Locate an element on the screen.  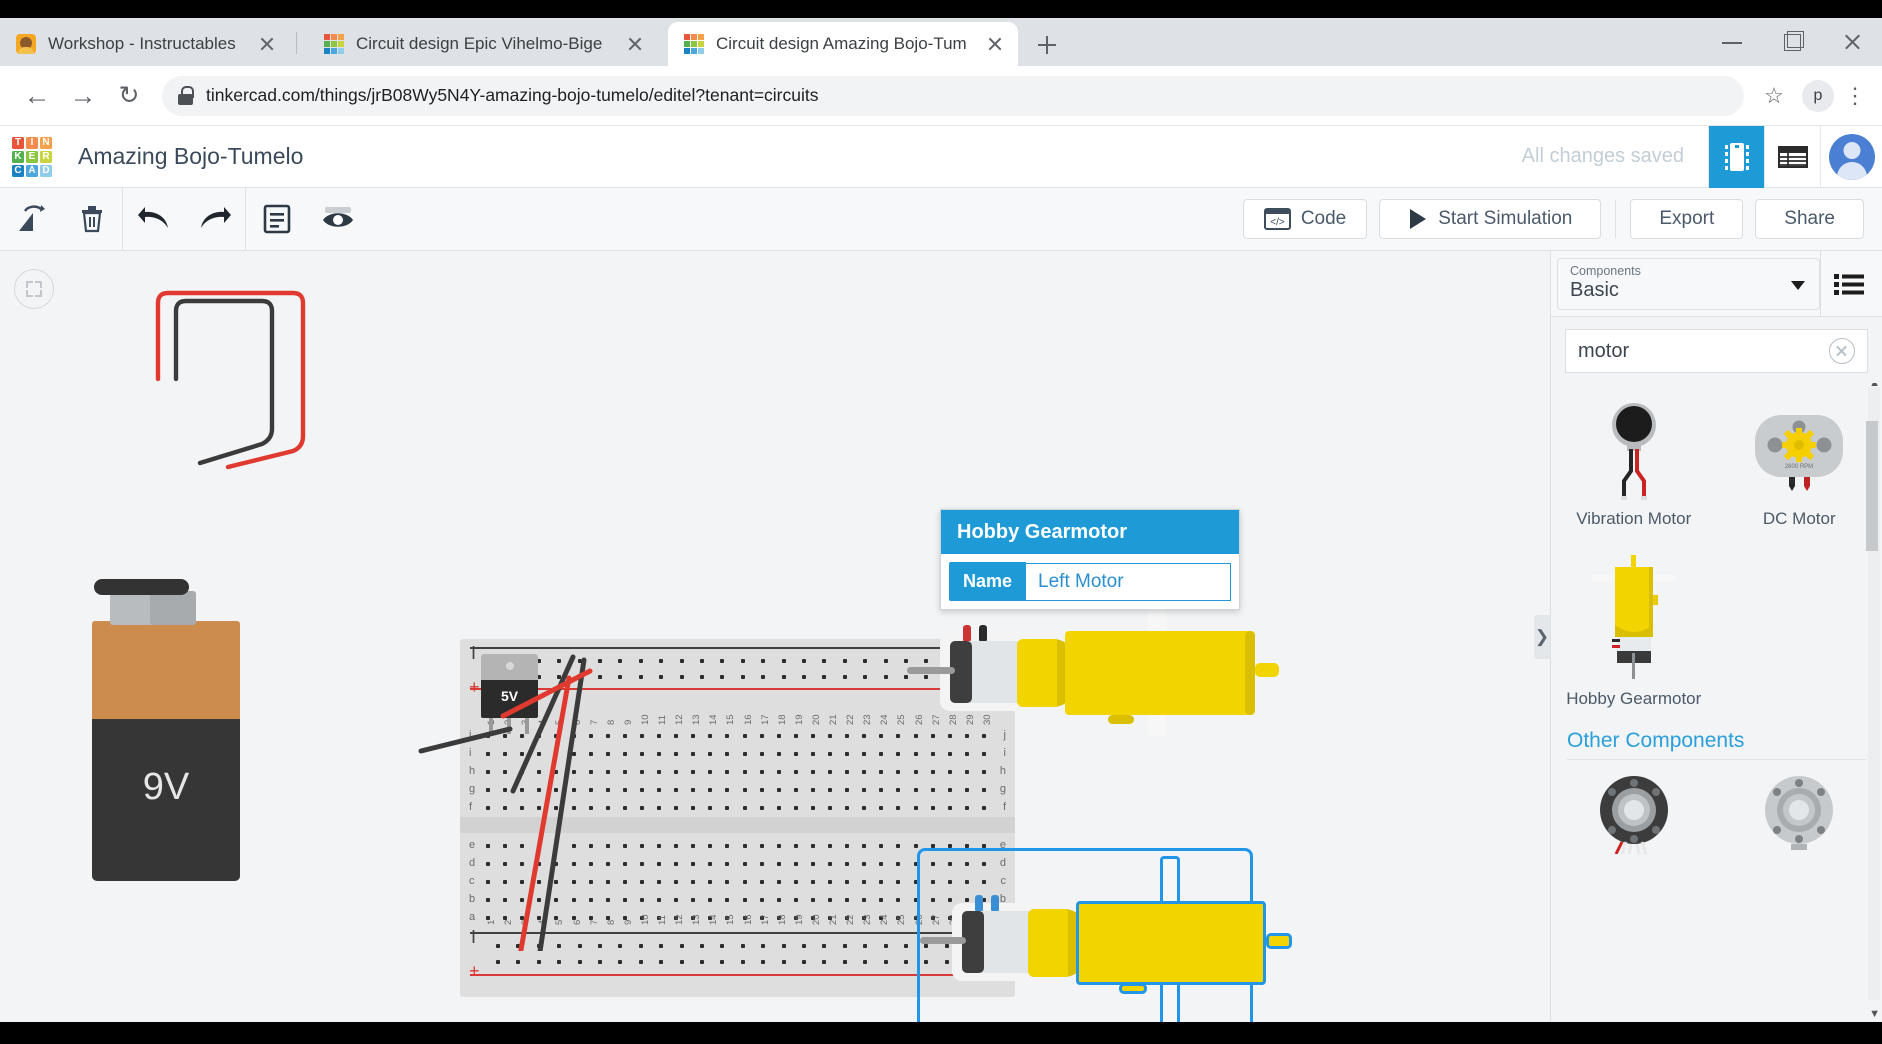
export-button: Export is located at coordinates (1687, 219).